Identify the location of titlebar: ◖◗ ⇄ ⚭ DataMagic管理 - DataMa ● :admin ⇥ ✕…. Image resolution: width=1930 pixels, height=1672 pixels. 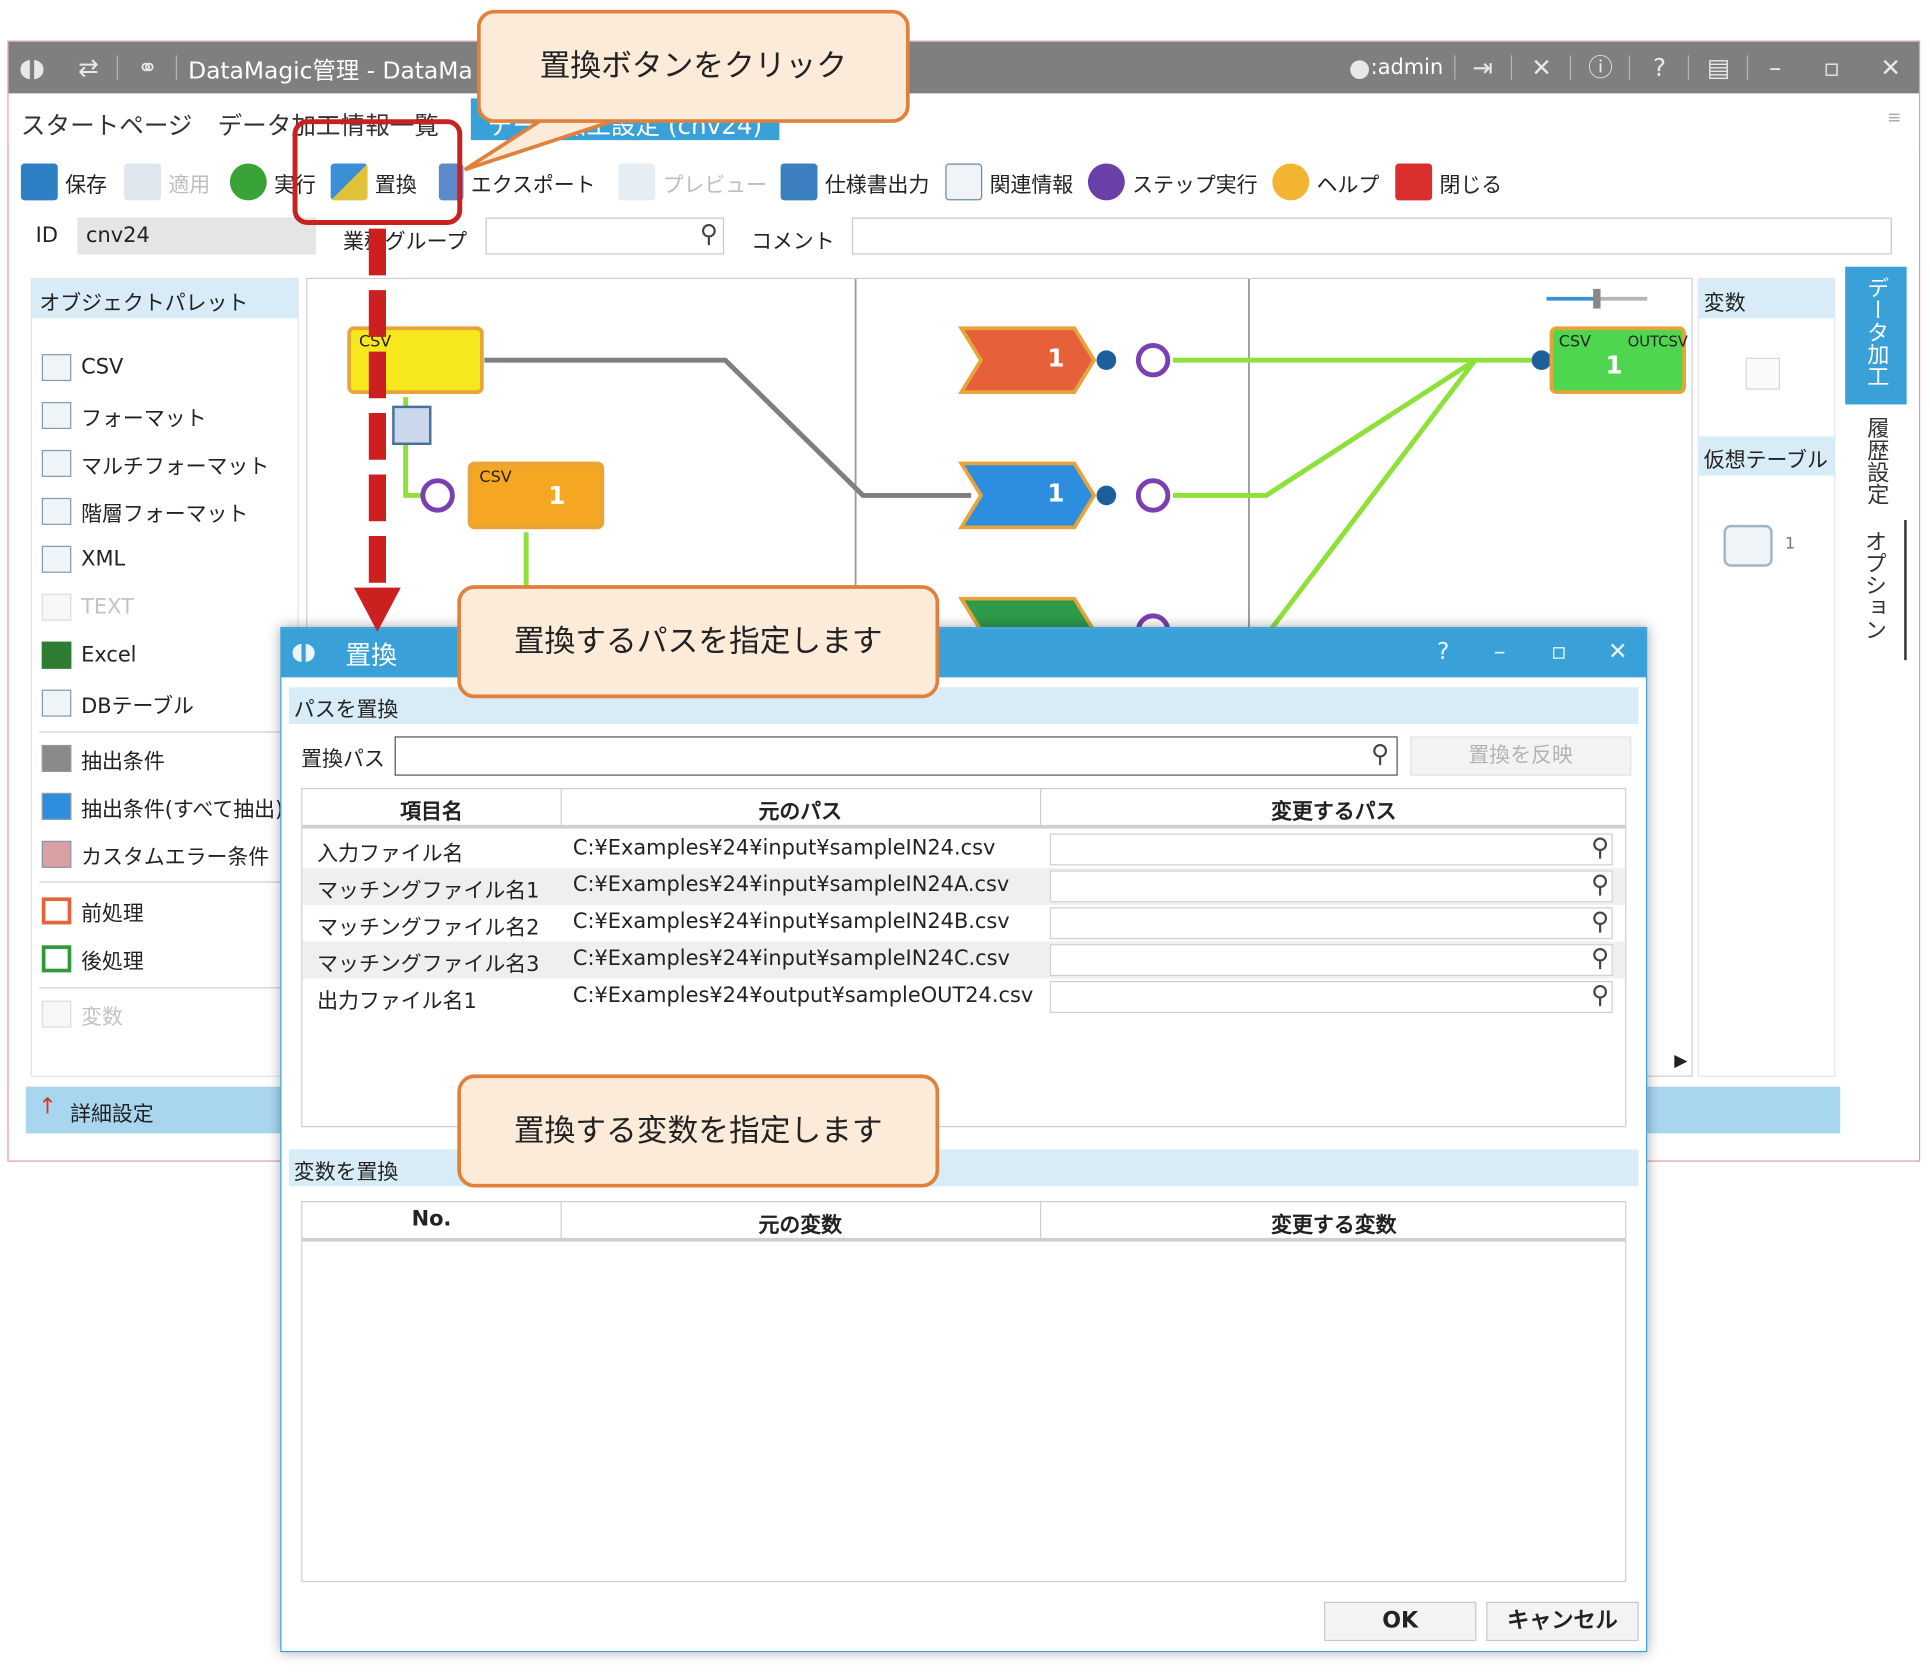
(963, 67).